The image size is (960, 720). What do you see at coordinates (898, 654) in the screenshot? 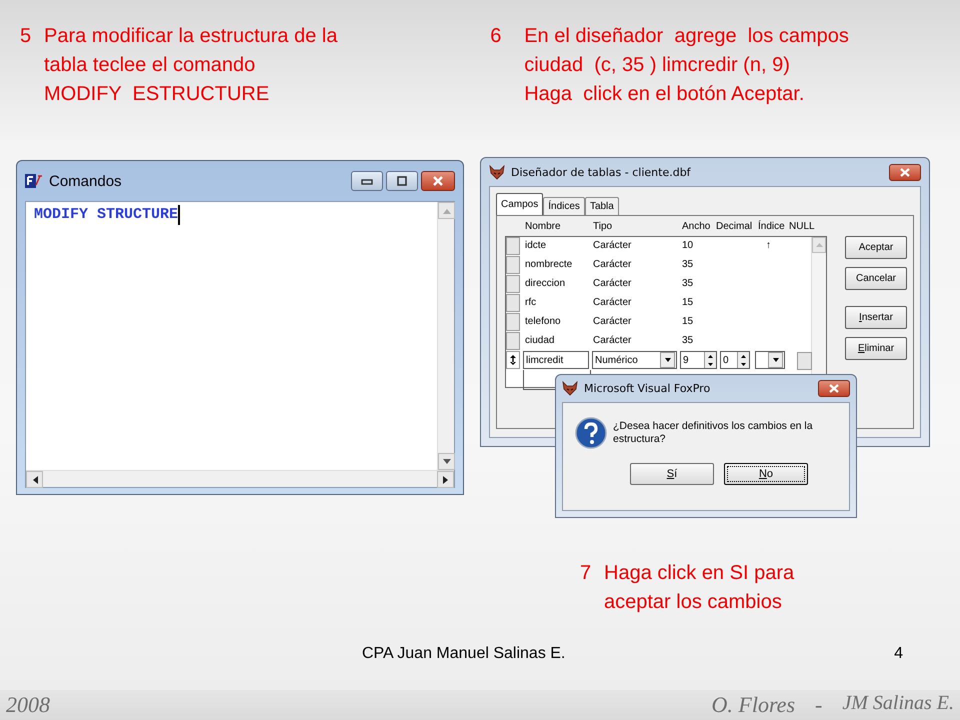
I see `page-number: 4` at bounding box center [898, 654].